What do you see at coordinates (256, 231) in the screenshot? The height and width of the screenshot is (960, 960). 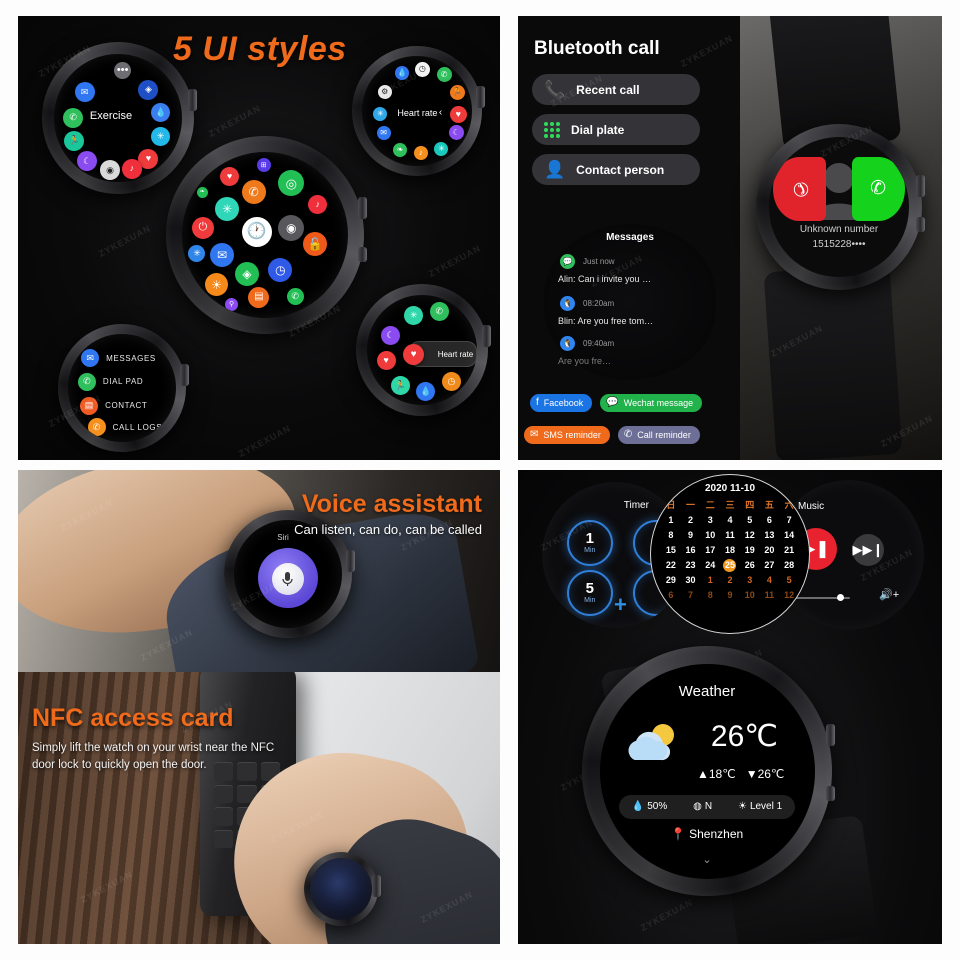 I see `clock-icon: 🕐` at bounding box center [256, 231].